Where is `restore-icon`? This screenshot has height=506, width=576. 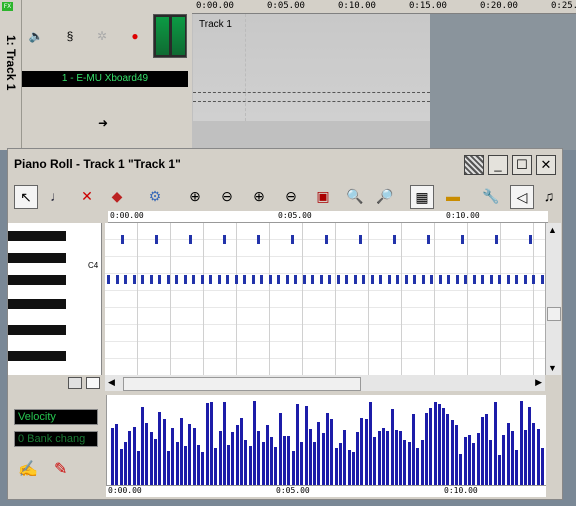
restore-icon is located at coordinates (474, 165).